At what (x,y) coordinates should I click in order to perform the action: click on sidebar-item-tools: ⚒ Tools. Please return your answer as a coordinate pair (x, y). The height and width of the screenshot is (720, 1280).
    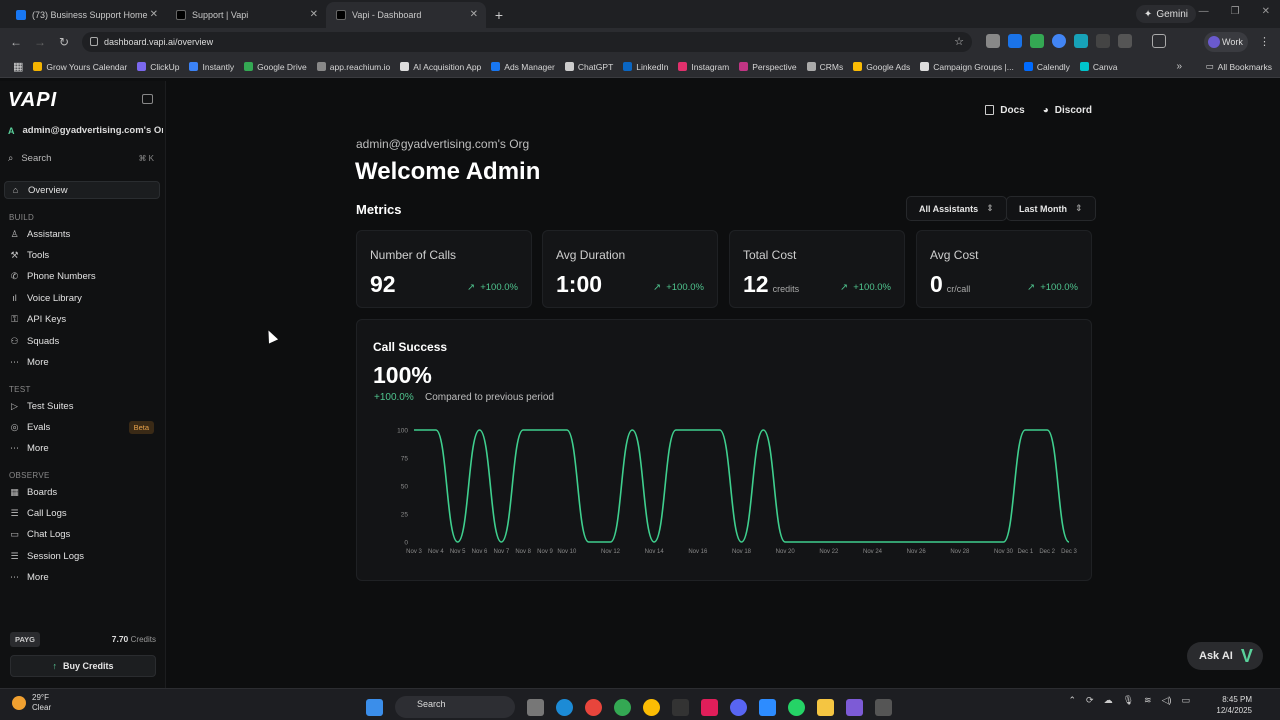
    Looking at the image, I should click on (82, 255).